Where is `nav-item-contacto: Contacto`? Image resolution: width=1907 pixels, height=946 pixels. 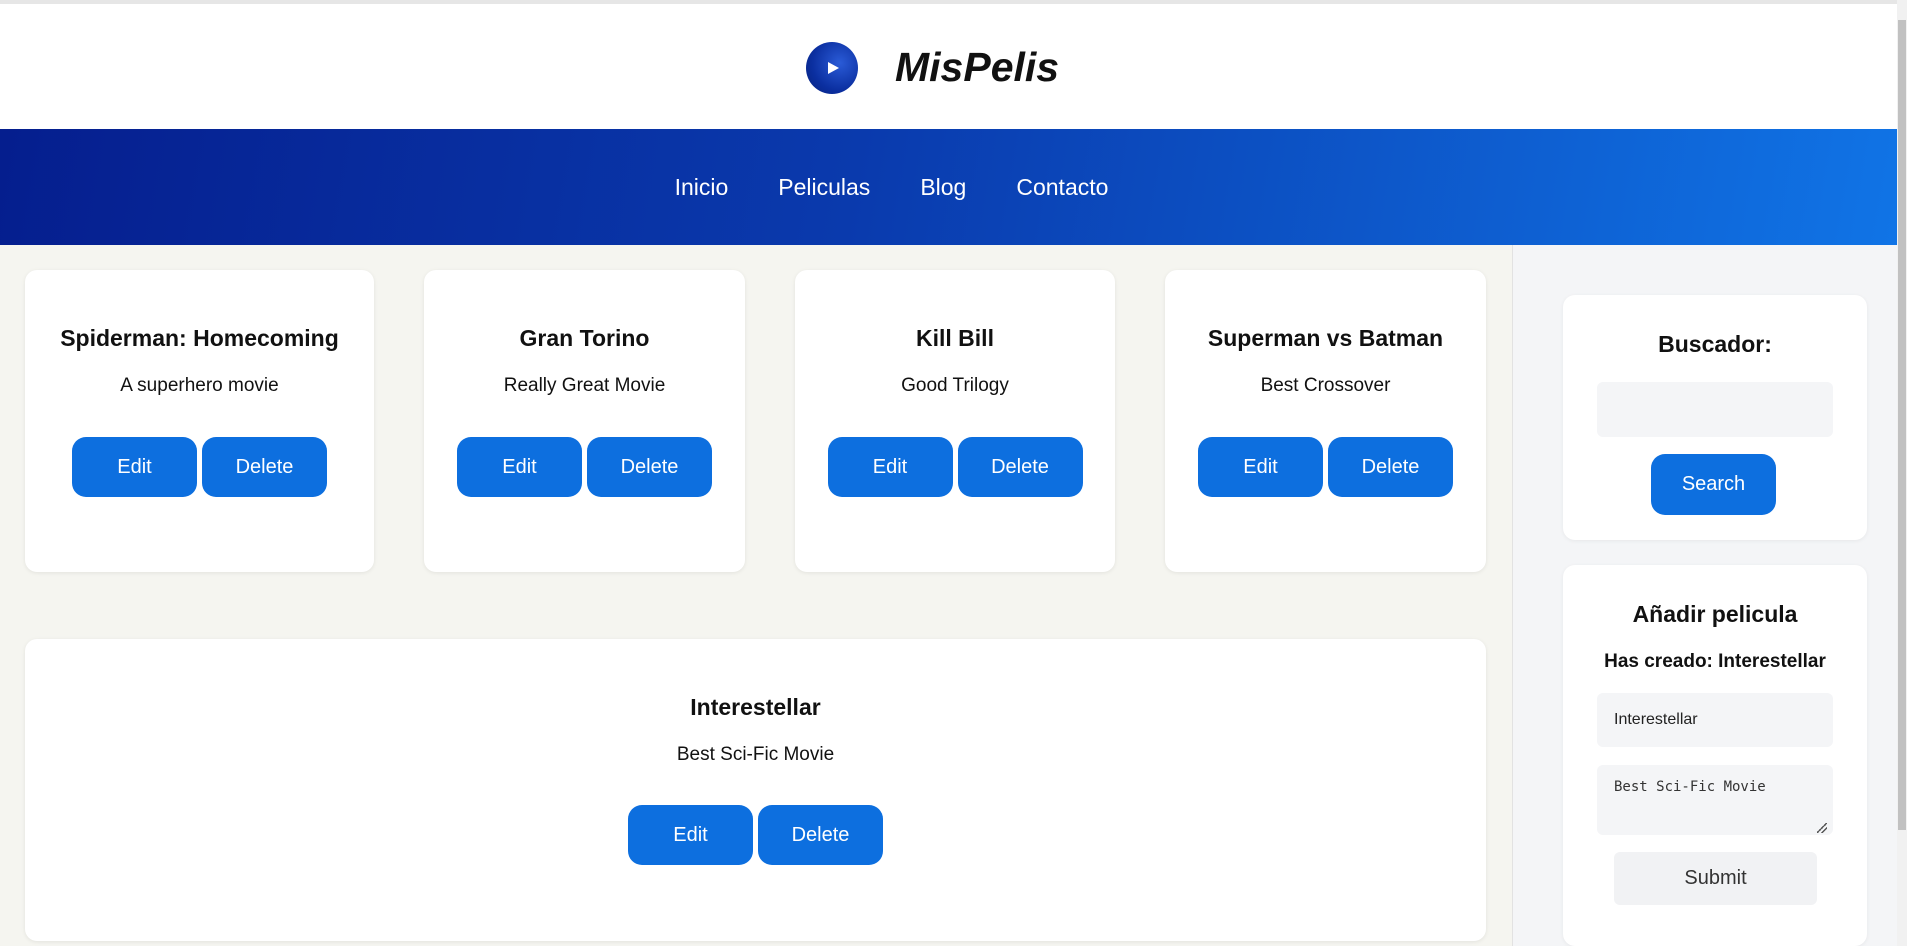
nav-item-contacto: Contacto is located at coordinates (1062, 187).